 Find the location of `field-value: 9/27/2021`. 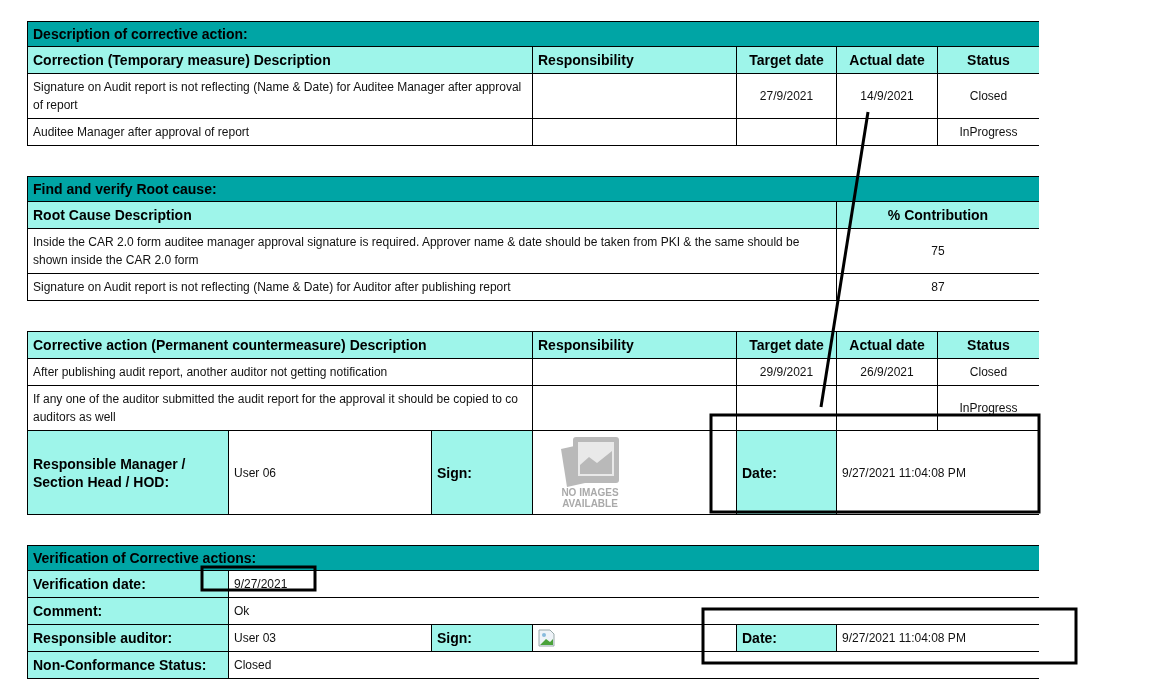

field-value: 9/27/2021 is located at coordinates (634, 584).